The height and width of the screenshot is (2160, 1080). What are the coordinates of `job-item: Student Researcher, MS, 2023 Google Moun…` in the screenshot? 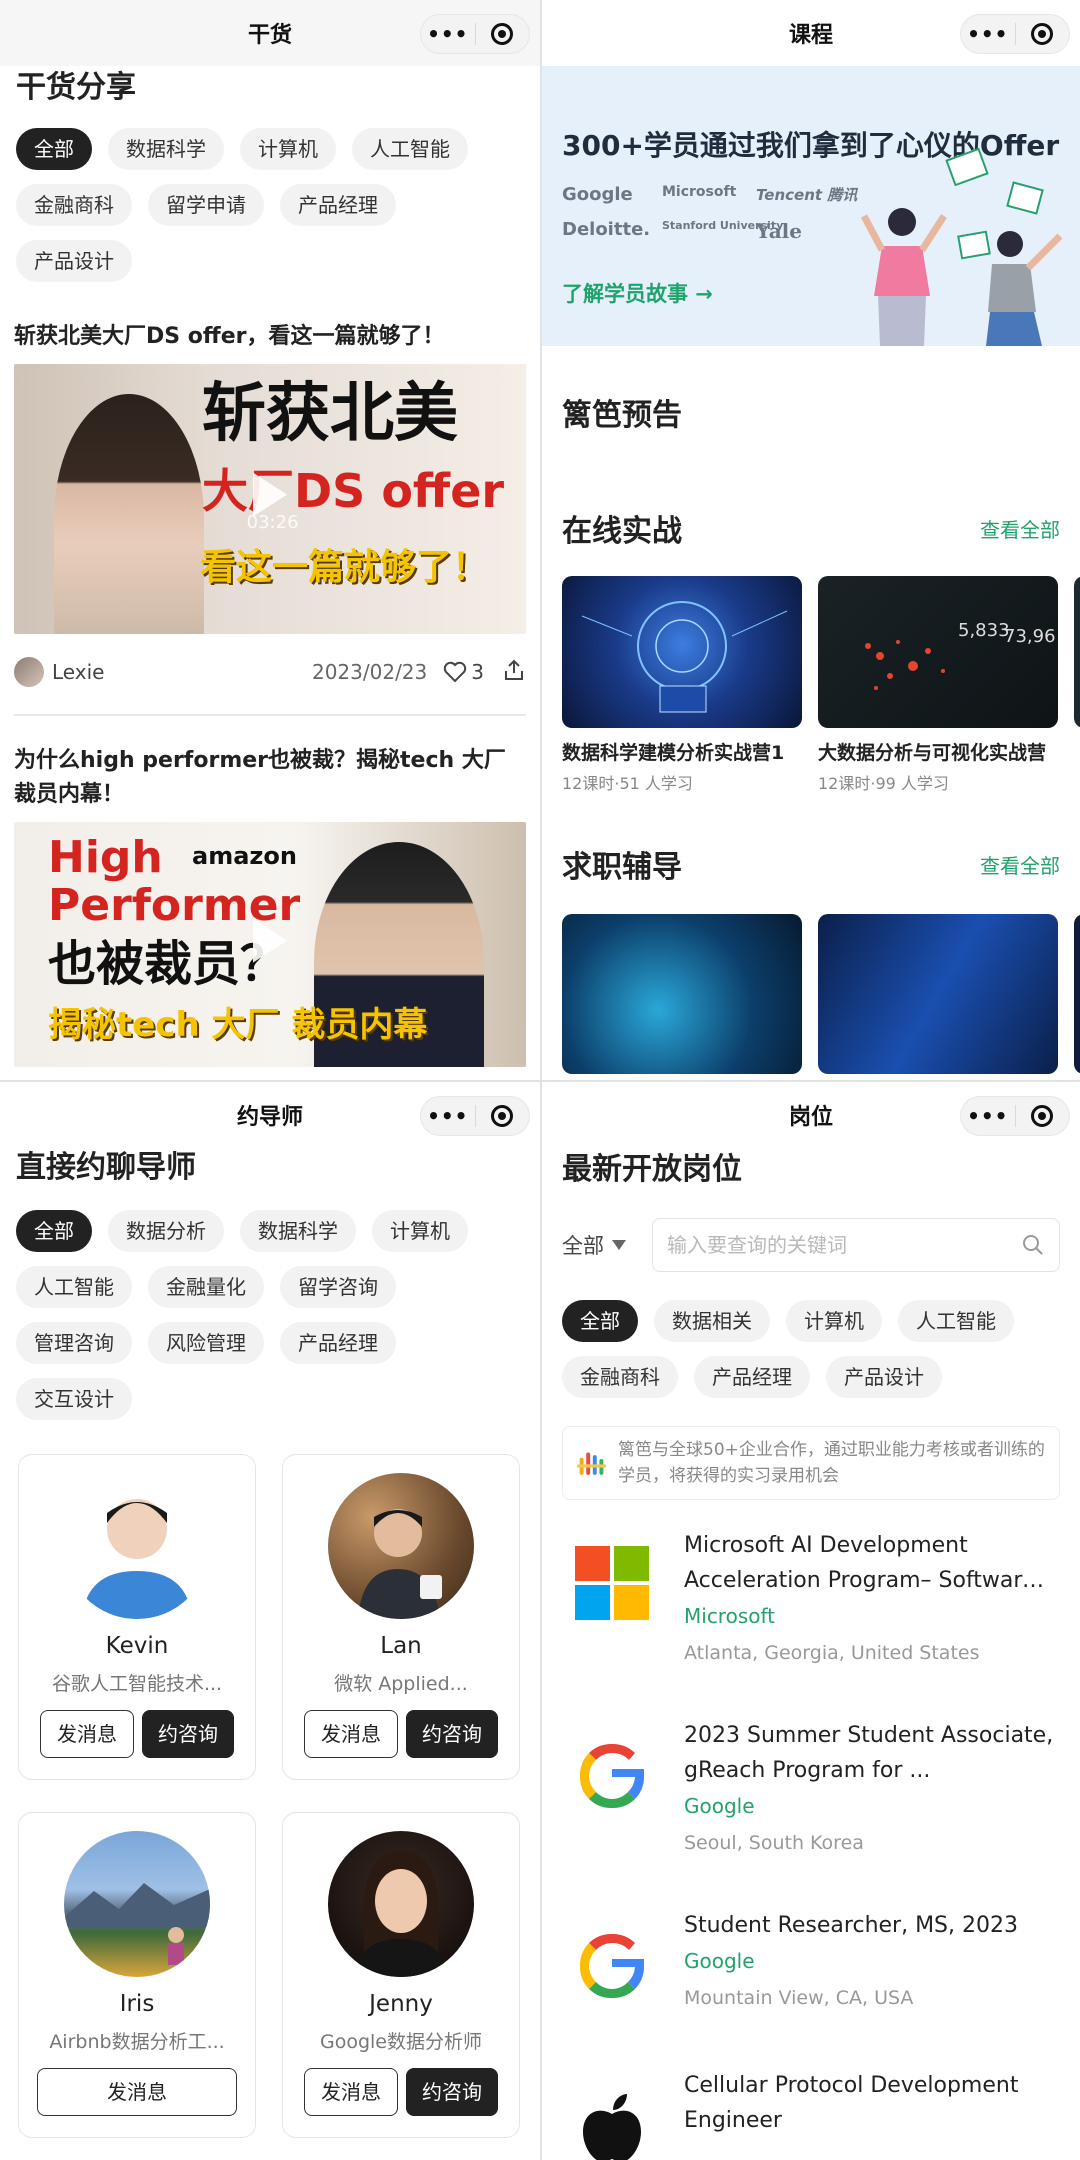 It's located at (811, 1988).